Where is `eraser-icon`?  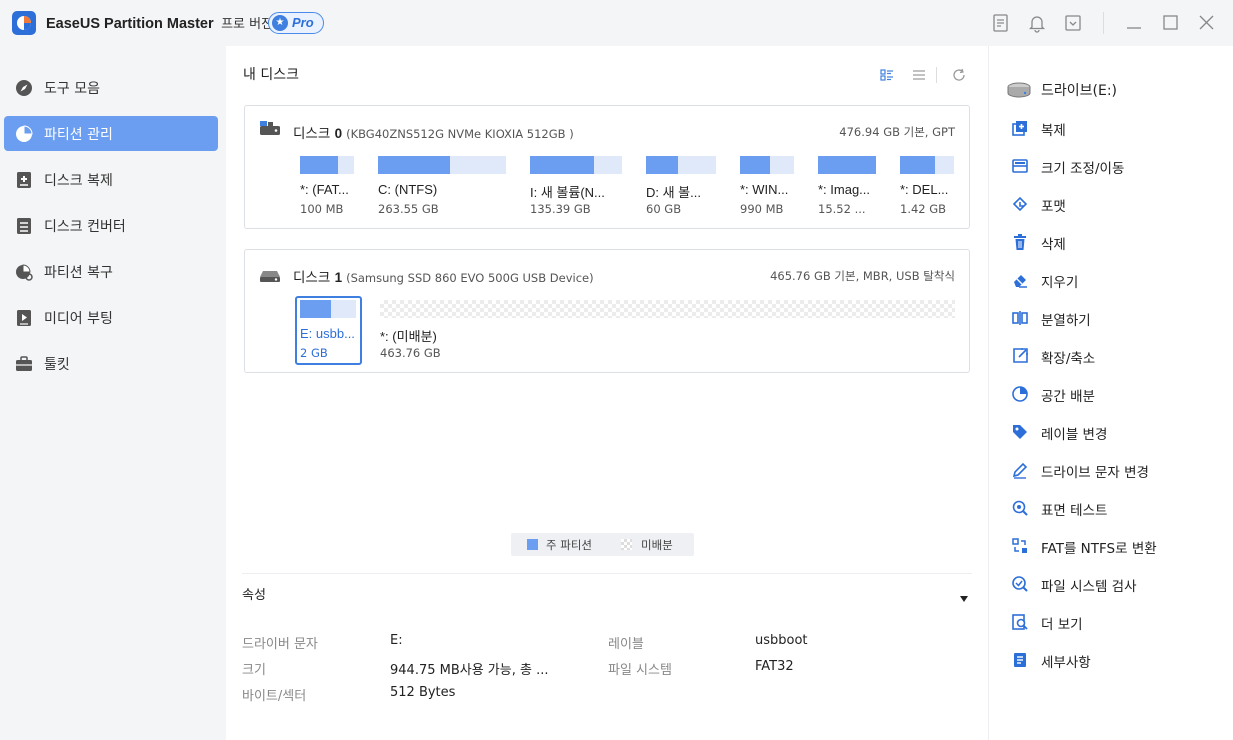
eraser-icon is located at coordinates (1020, 280).